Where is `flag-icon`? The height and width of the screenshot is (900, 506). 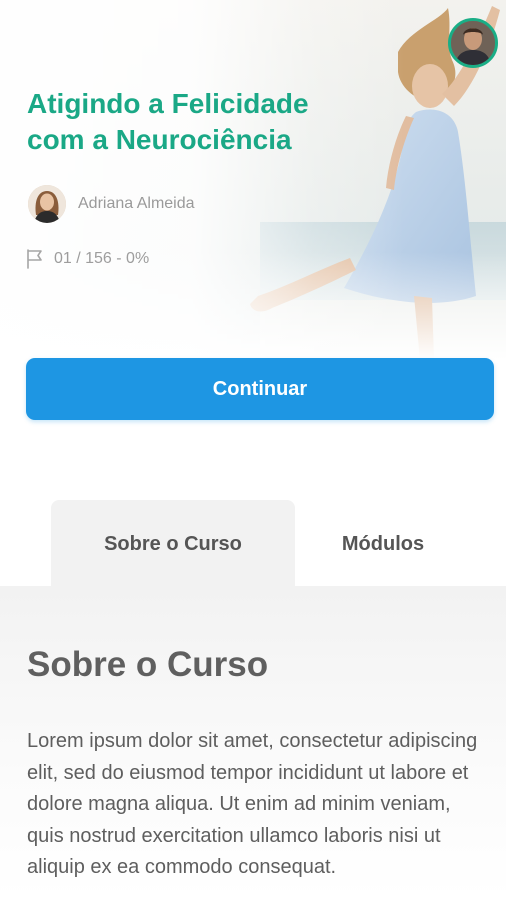 flag-icon is located at coordinates (34, 259).